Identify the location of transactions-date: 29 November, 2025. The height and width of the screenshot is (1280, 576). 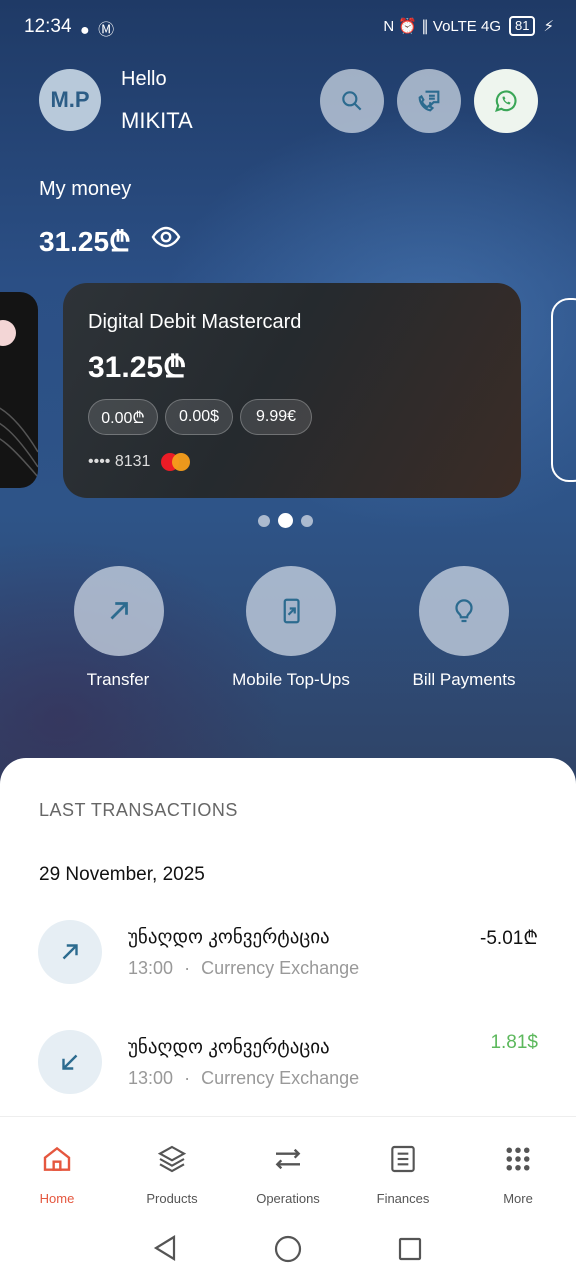
(122, 874).